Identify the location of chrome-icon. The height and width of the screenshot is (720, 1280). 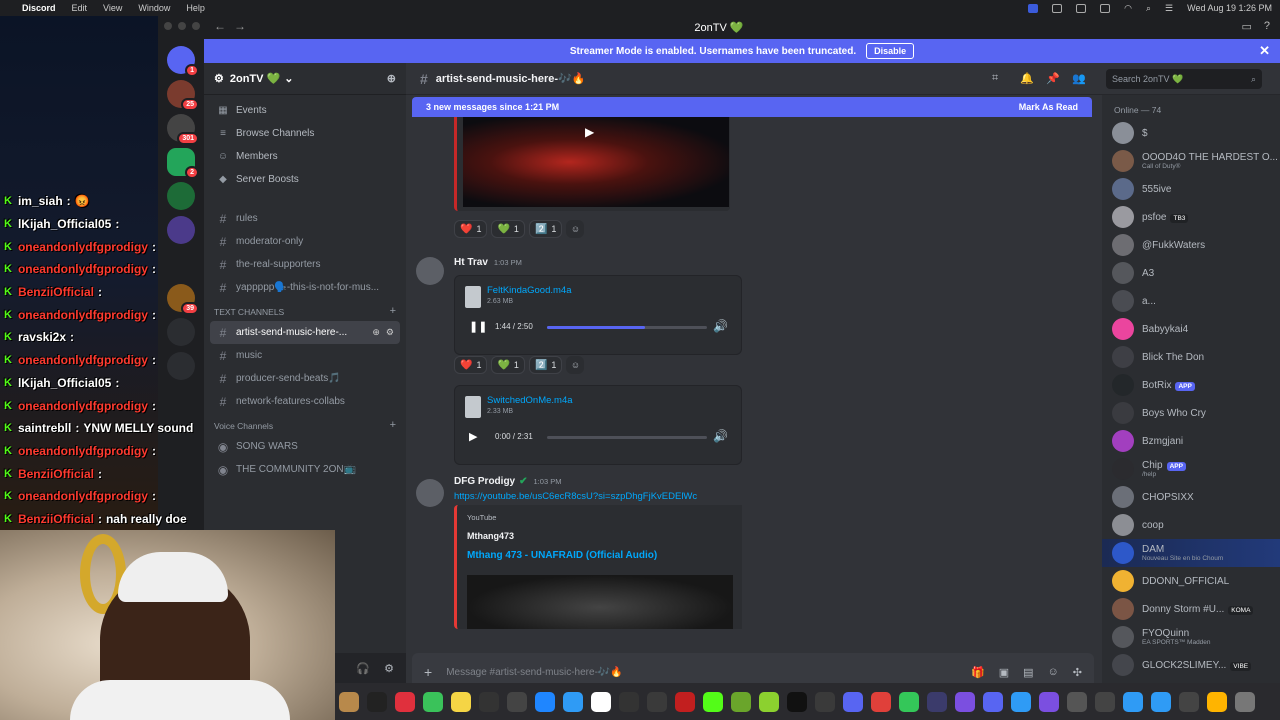
(881, 701).